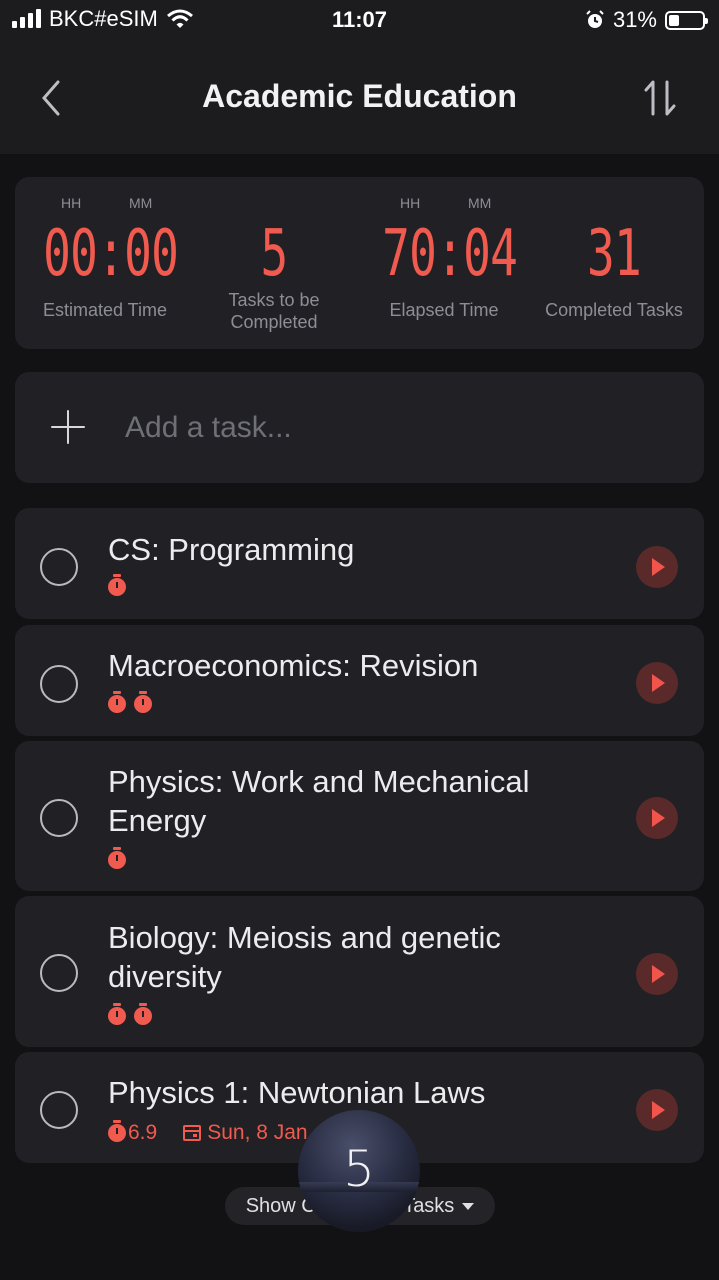  I want to click on task-title: Physics: Work and Mechanical Energy, so click(319, 801).